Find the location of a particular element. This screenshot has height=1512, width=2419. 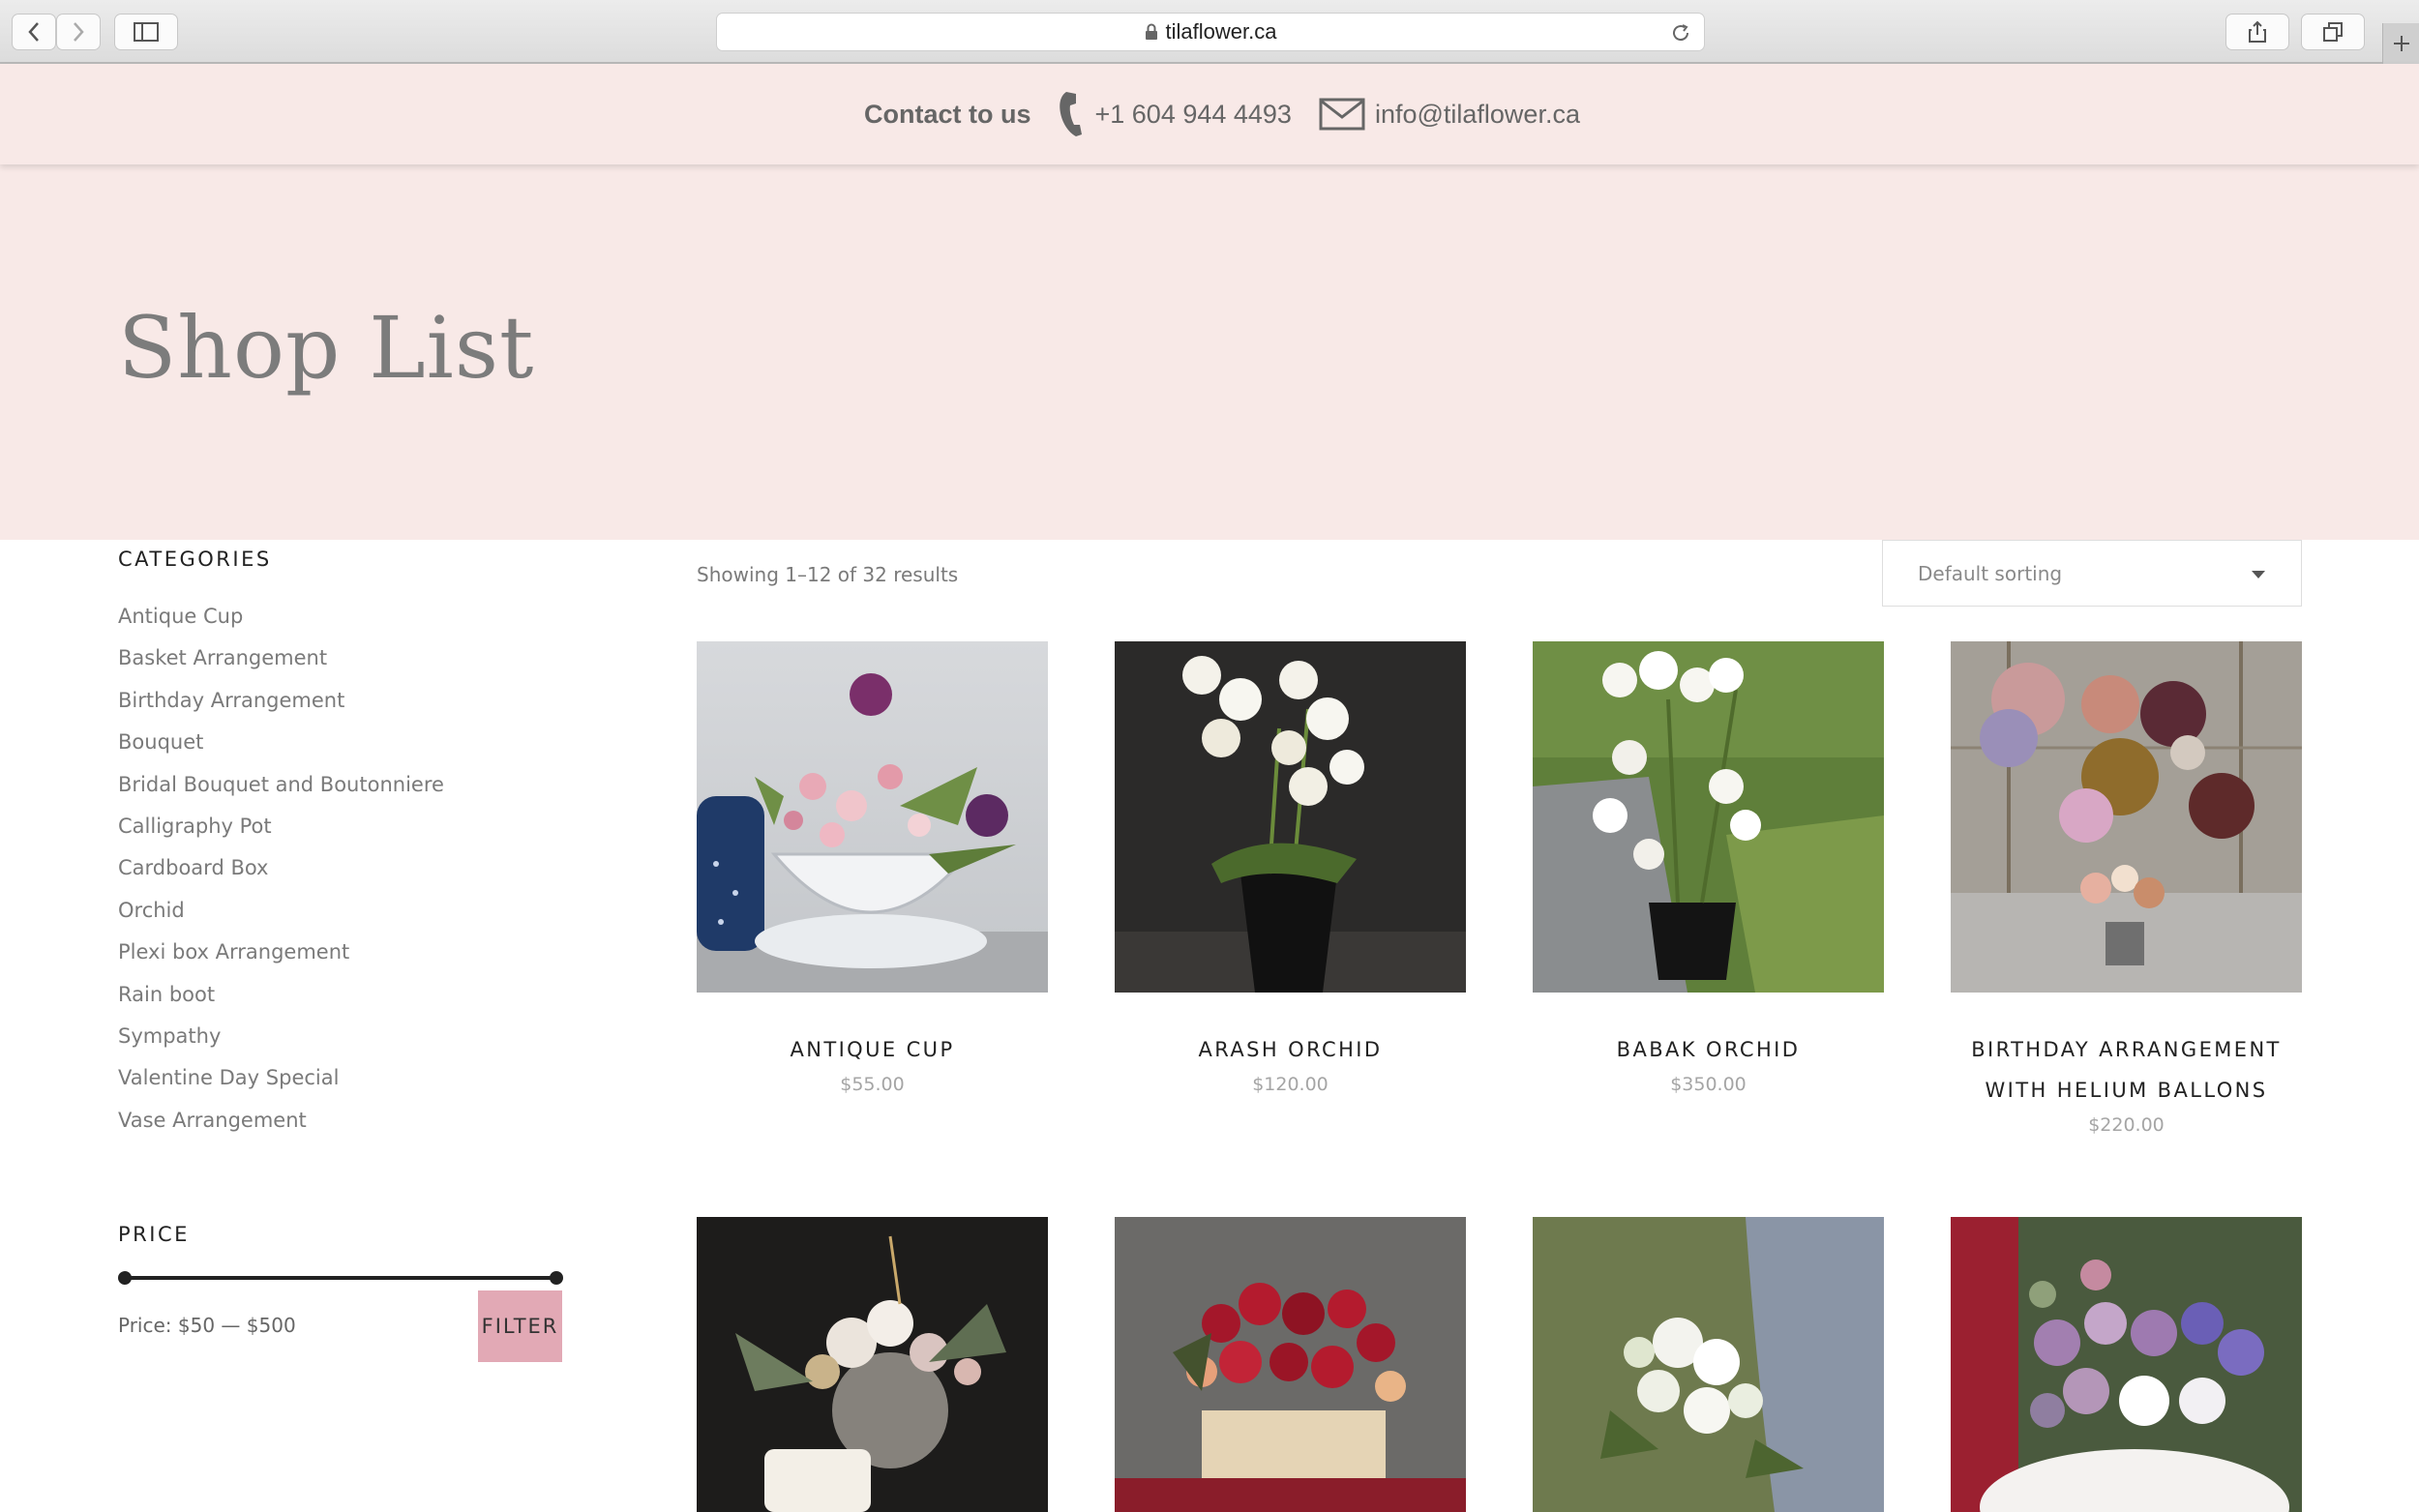

product-price: $350.00 is located at coordinates (1709, 1085).